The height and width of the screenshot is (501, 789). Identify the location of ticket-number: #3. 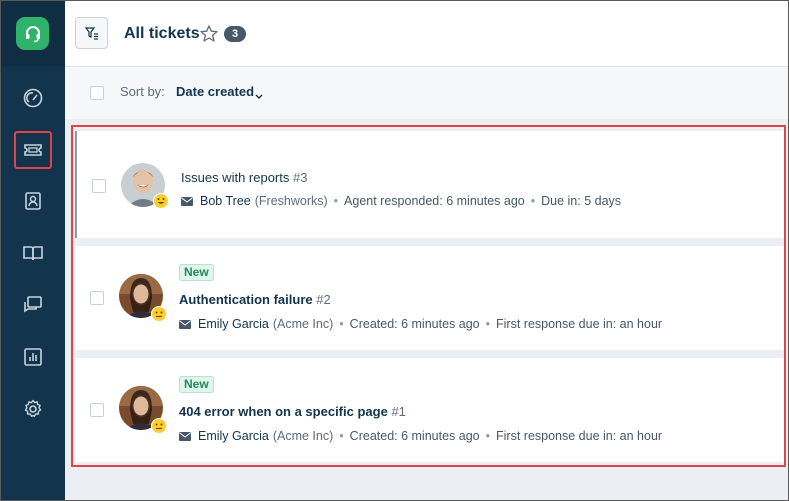
(300, 177).